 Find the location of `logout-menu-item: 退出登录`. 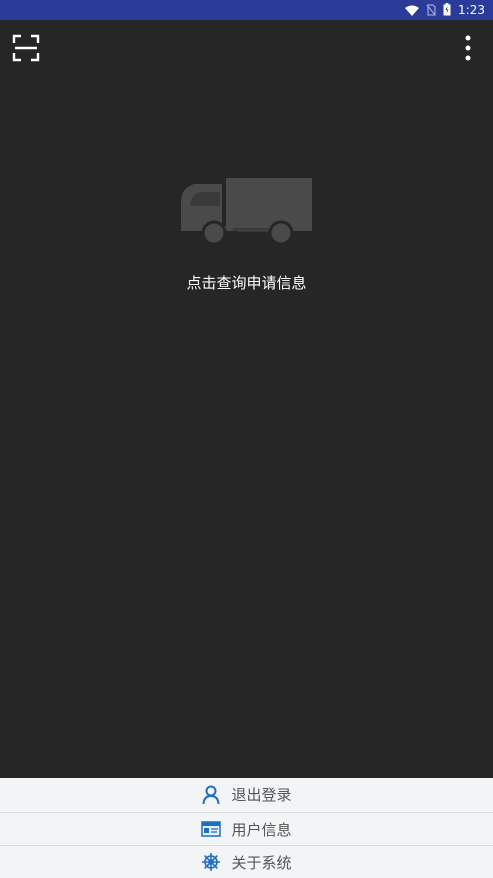

logout-menu-item: 退出登录 is located at coordinates (246, 794).